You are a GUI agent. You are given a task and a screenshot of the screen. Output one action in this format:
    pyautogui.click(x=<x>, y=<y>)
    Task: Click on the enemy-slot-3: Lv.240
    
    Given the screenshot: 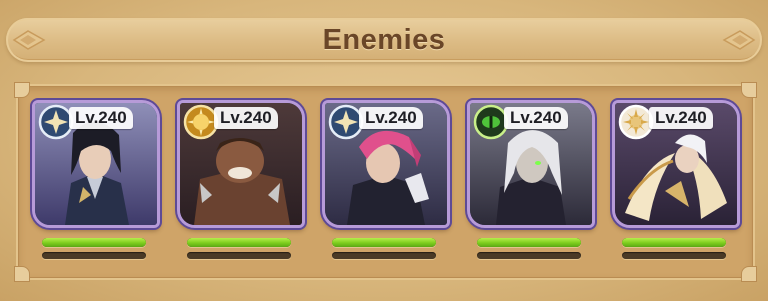 What is the action you would take?
    pyautogui.click(x=386, y=185)
    